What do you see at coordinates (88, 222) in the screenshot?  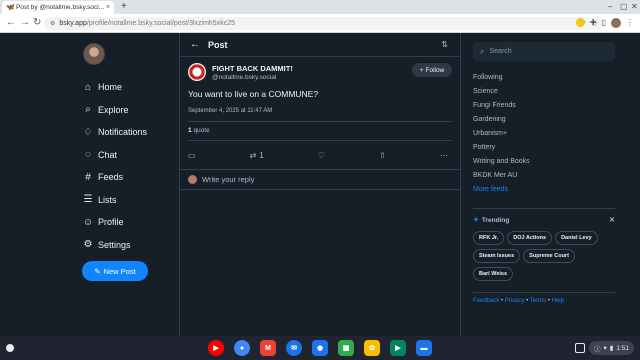 I see `user-icon: ☺` at bounding box center [88, 222].